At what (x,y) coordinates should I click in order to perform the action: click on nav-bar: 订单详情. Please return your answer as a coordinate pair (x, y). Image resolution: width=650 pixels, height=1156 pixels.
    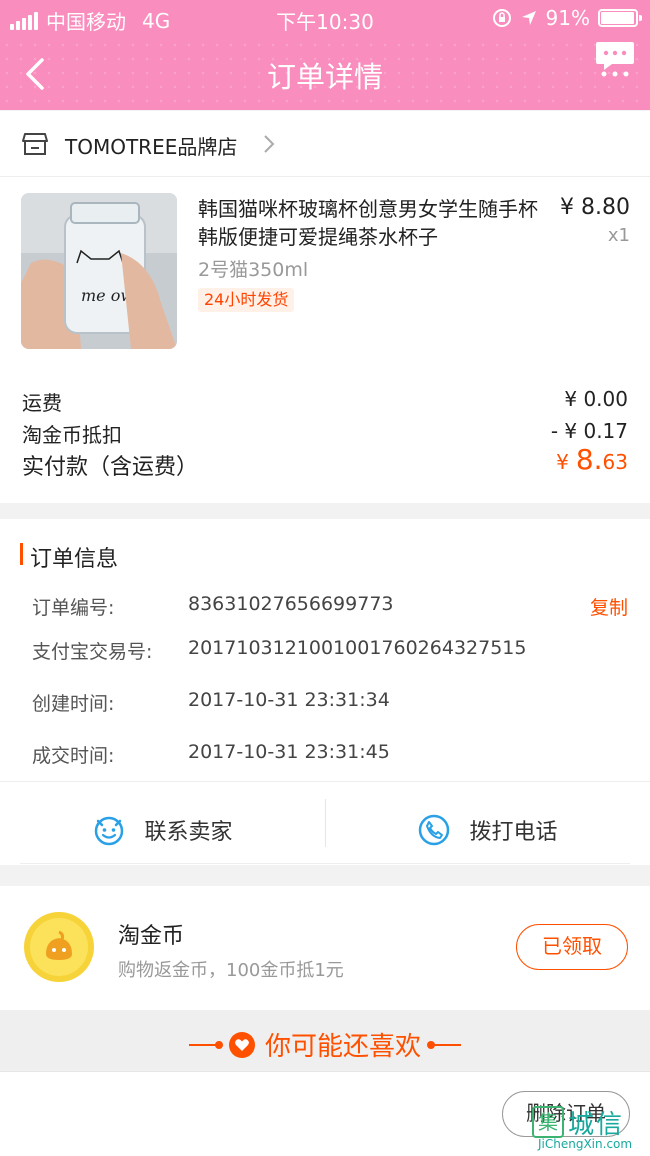
    Looking at the image, I should click on (325, 74).